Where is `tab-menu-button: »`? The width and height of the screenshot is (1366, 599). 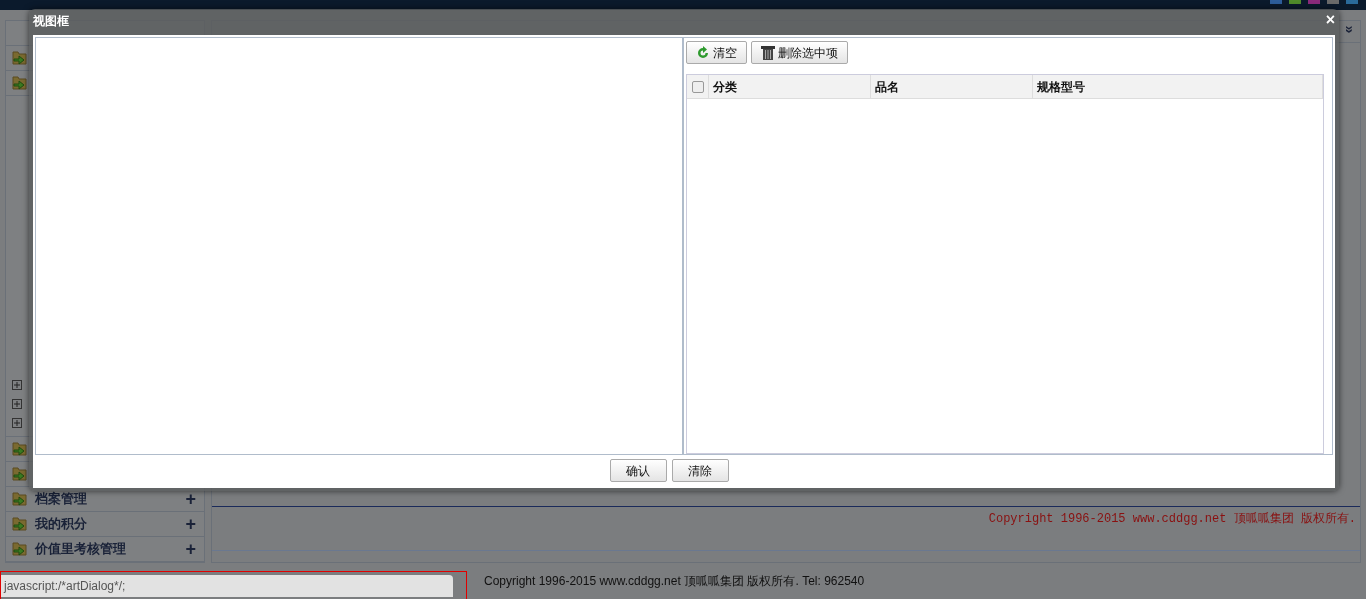 tab-menu-button: » is located at coordinates (1350, 29).